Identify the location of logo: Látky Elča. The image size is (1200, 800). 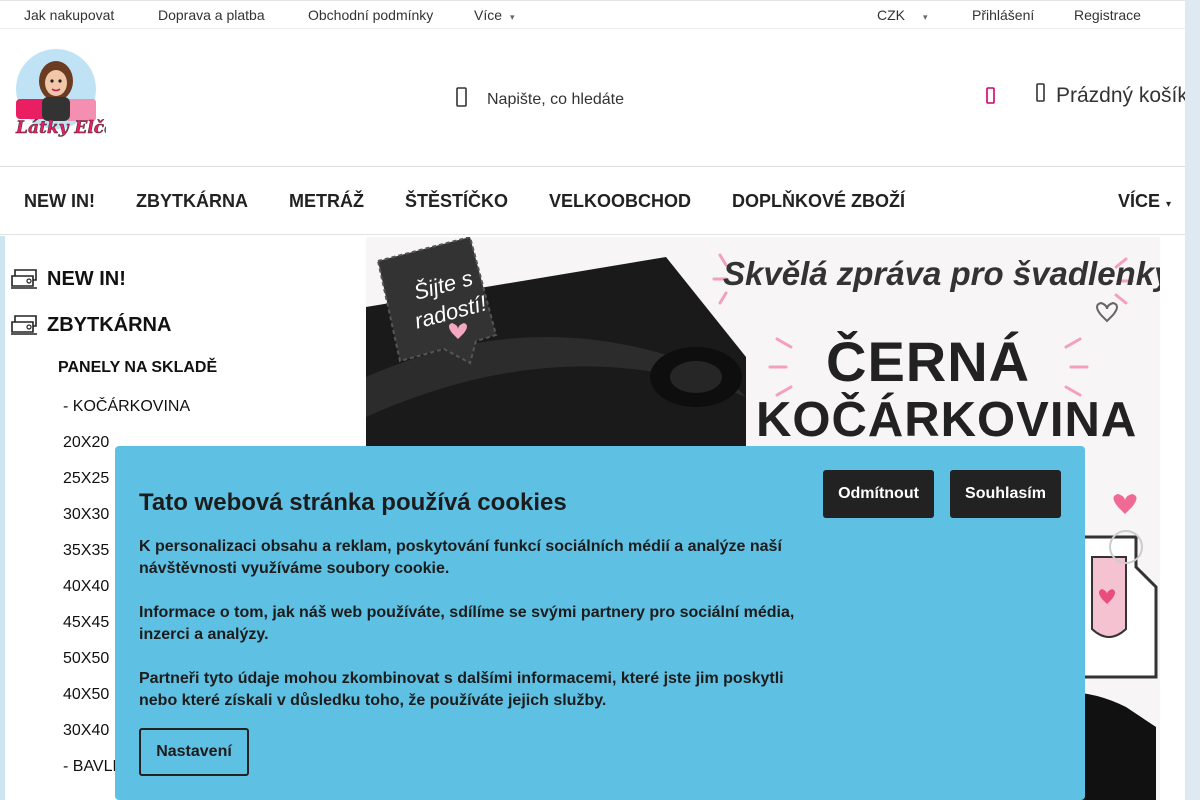
(56, 94).